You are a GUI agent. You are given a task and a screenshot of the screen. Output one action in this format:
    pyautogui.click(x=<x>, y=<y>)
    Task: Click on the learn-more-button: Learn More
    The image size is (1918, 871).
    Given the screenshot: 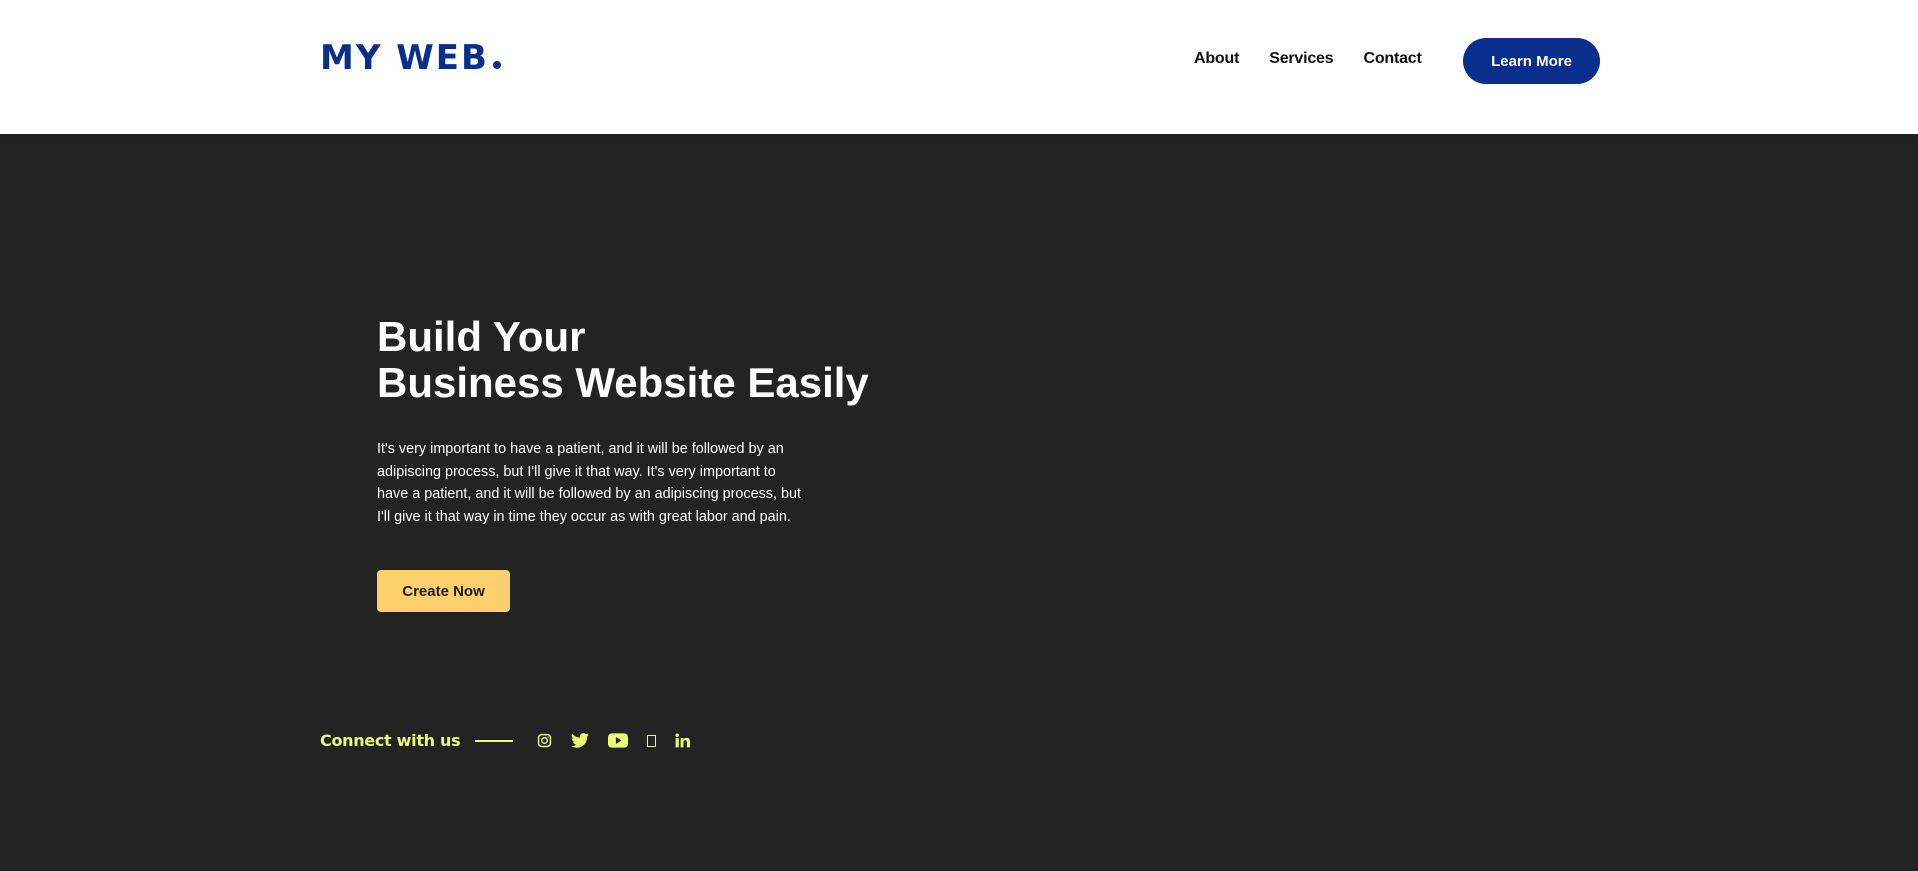 What is the action you would take?
    pyautogui.click(x=1531, y=61)
    